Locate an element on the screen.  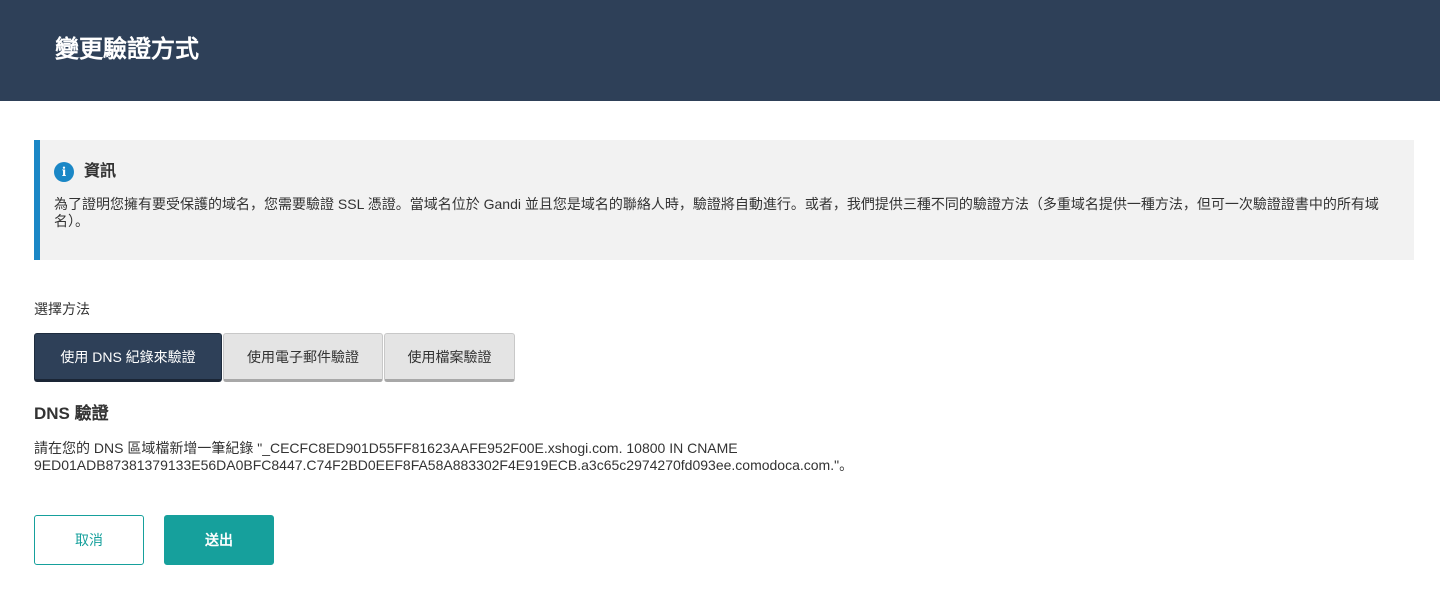
submit-button: 送出 is located at coordinates (219, 540).